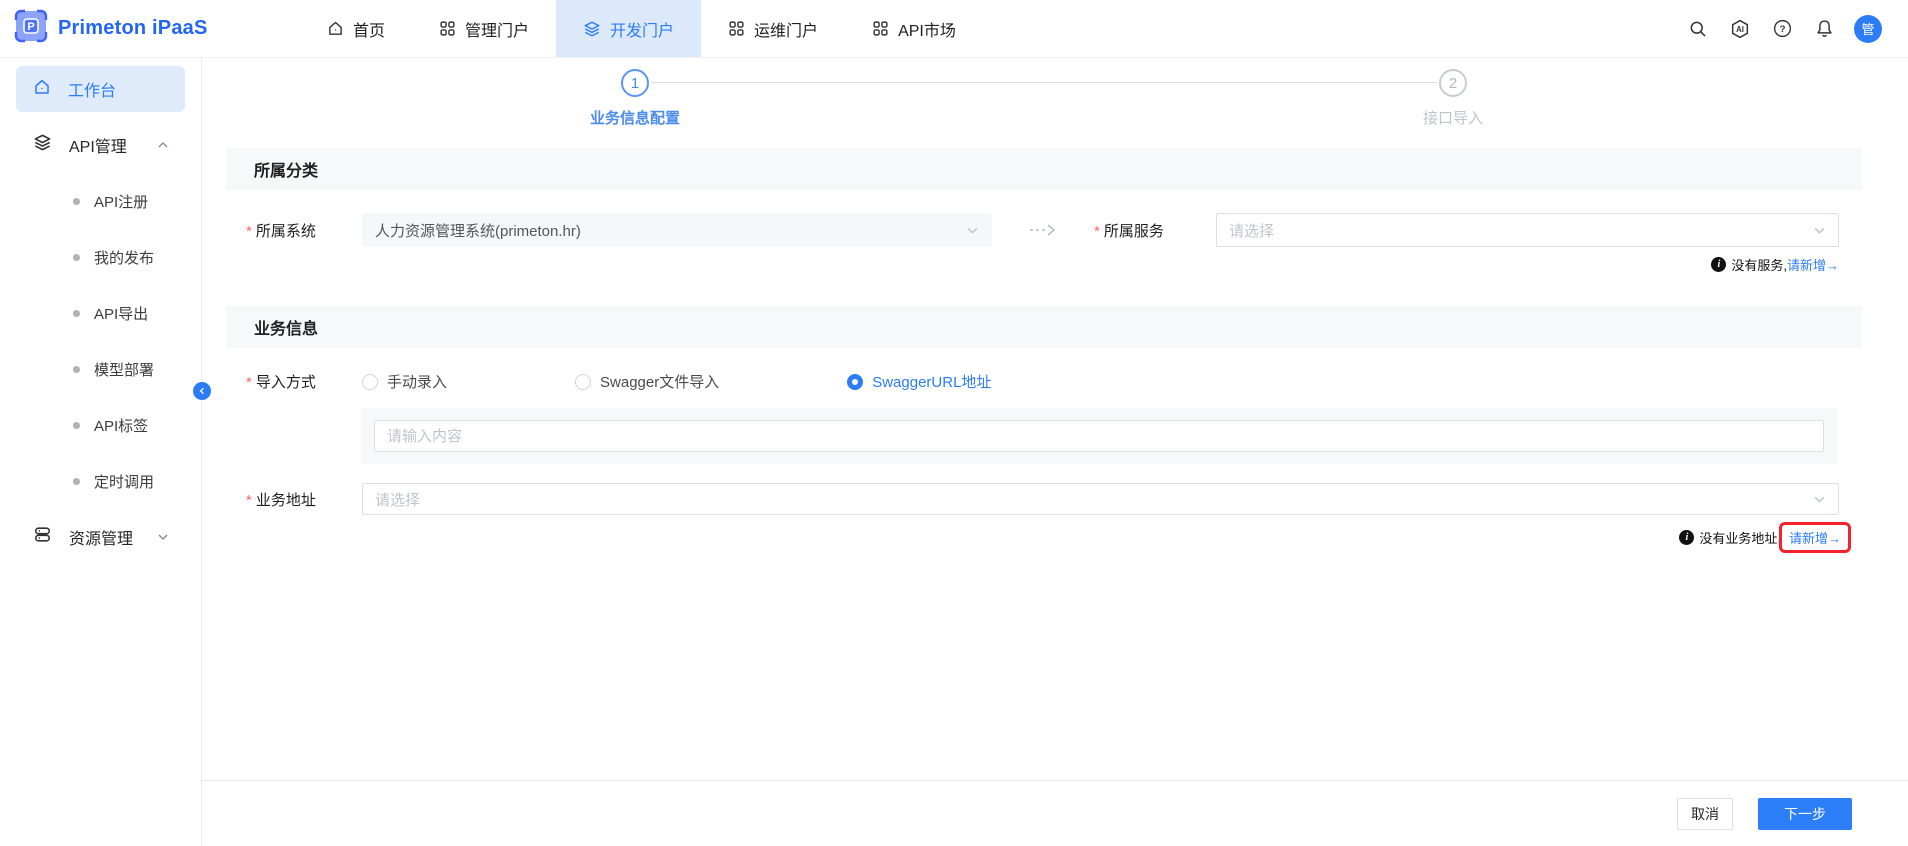  I want to click on radio-label: SwaggerURL地址, so click(932, 382).